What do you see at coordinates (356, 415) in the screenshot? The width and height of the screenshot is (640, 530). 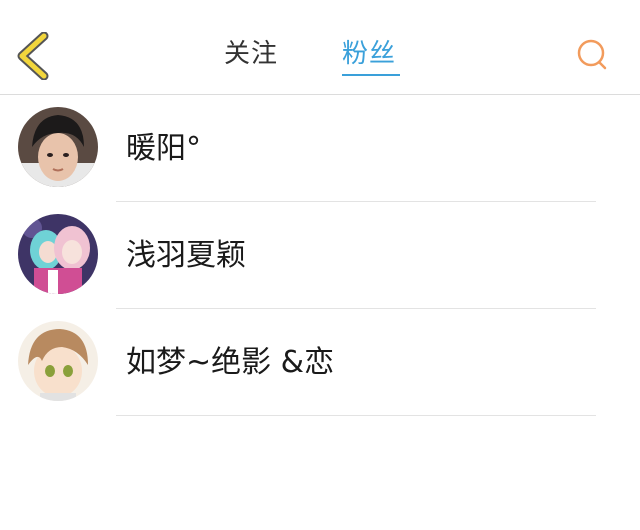 I see `divider` at bounding box center [356, 415].